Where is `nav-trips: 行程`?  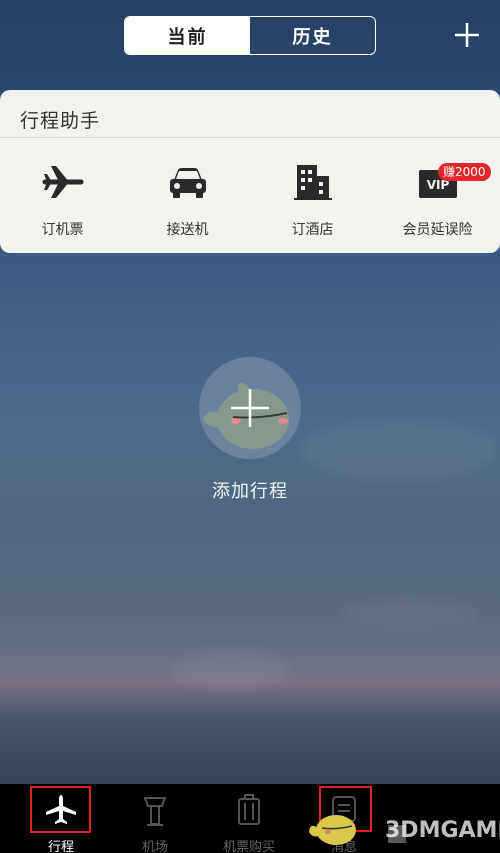
nav-trips: 行程 is located at coordinates (61, 818).